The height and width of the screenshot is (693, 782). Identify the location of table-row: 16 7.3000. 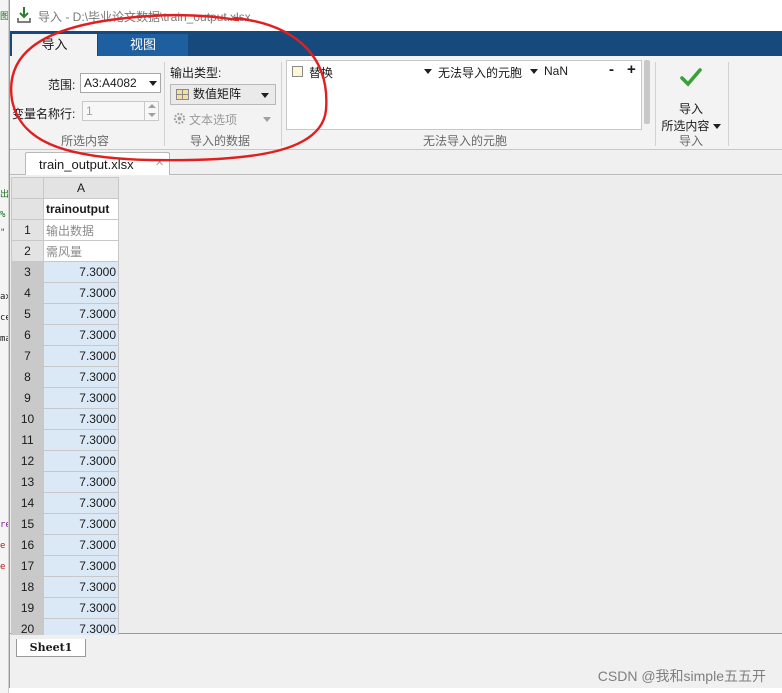
(65, 545).